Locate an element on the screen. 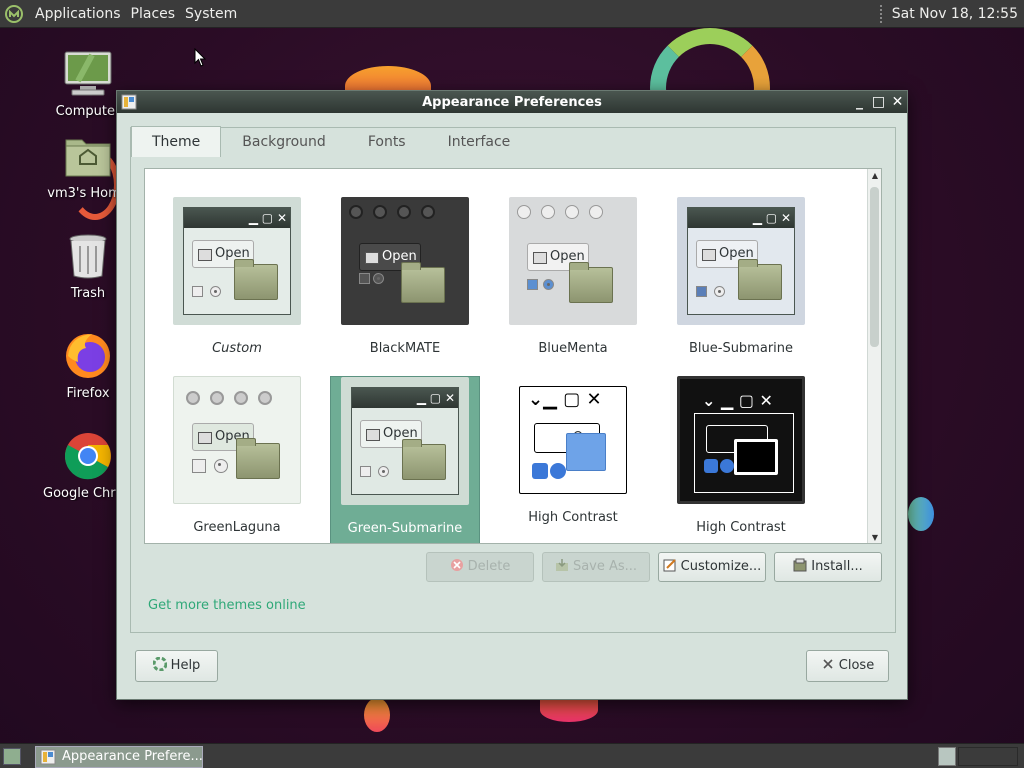 This screenshot has width=1024, height=768. theme-gallery-scrollbar: ▲ ▼ is located at coordinates (874, 356).